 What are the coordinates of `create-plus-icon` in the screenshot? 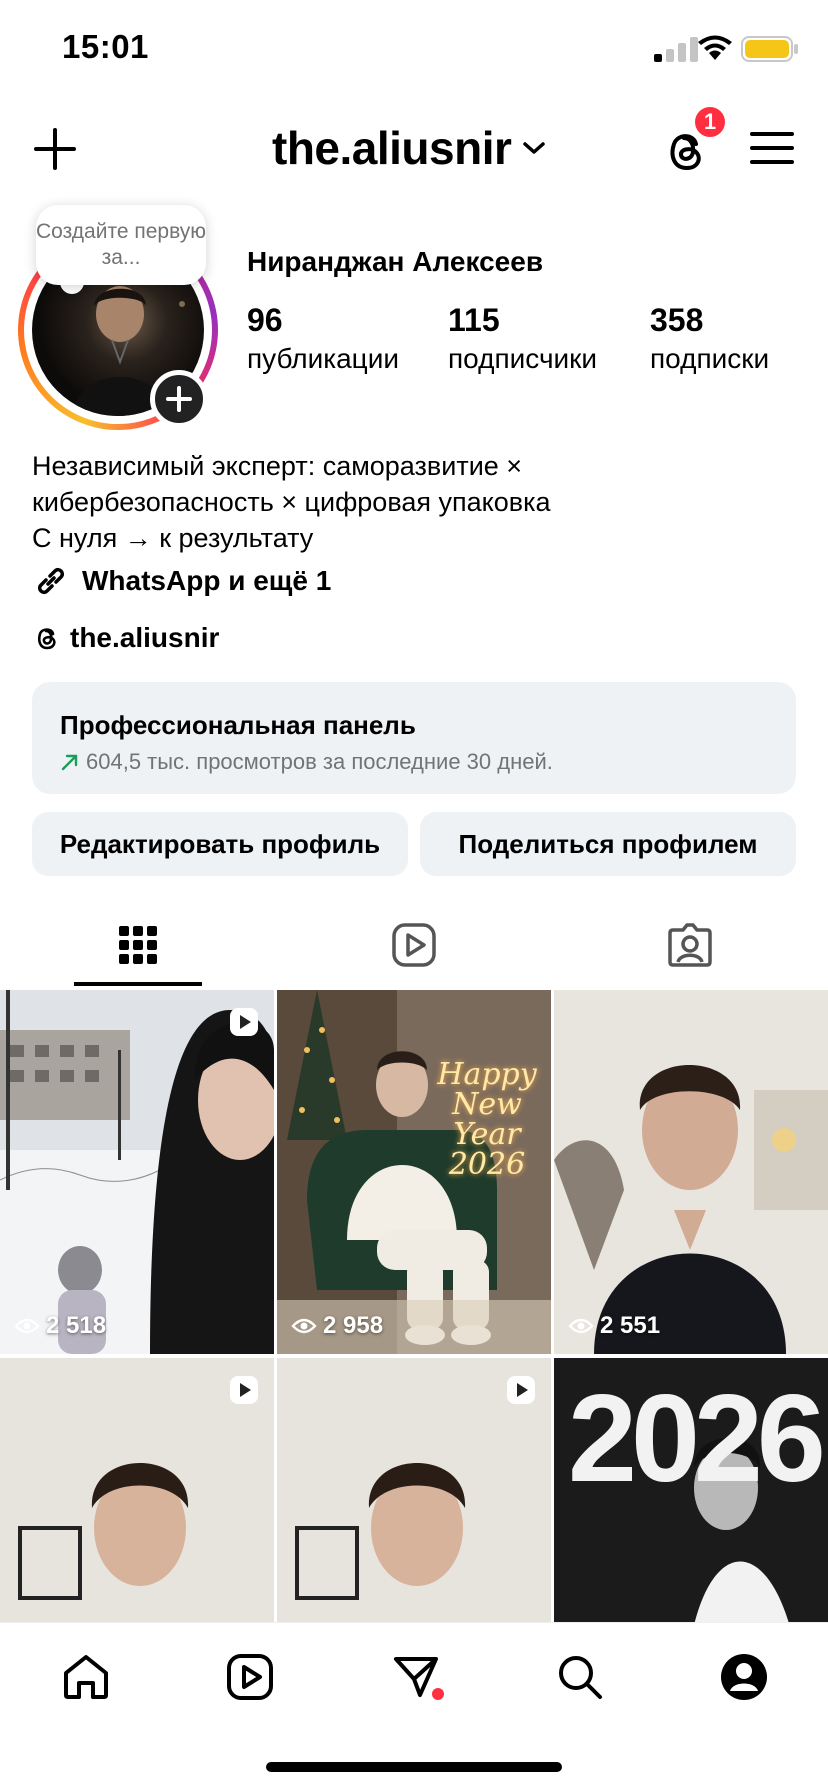 It's located at (55, 149).